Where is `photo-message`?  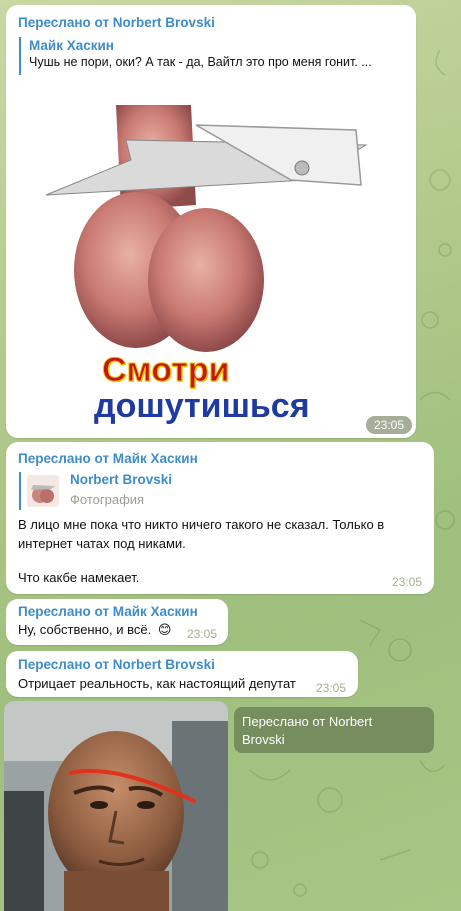 photo-message is located at coordinates (116, 806).